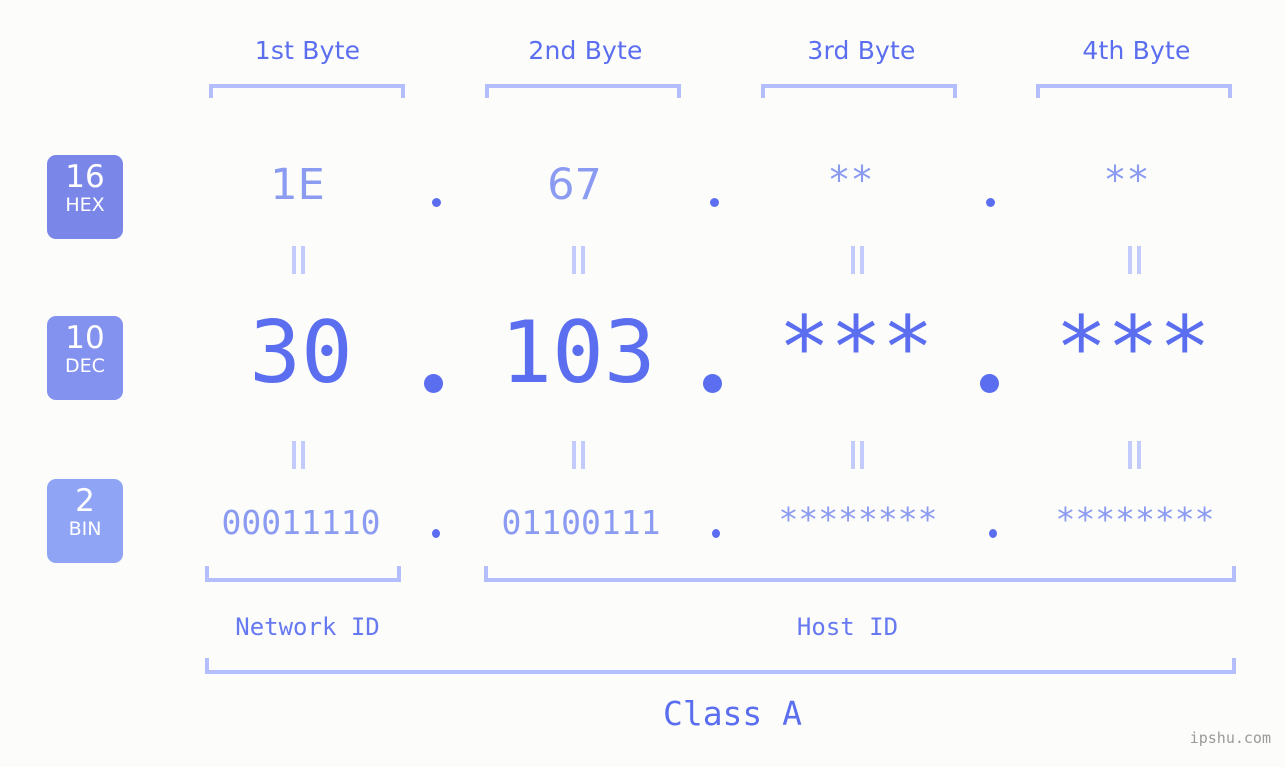 The width and height of the screenshot is (1285, 767). I want to click on byte-header-1: 1st Byte, so click(307, 50).